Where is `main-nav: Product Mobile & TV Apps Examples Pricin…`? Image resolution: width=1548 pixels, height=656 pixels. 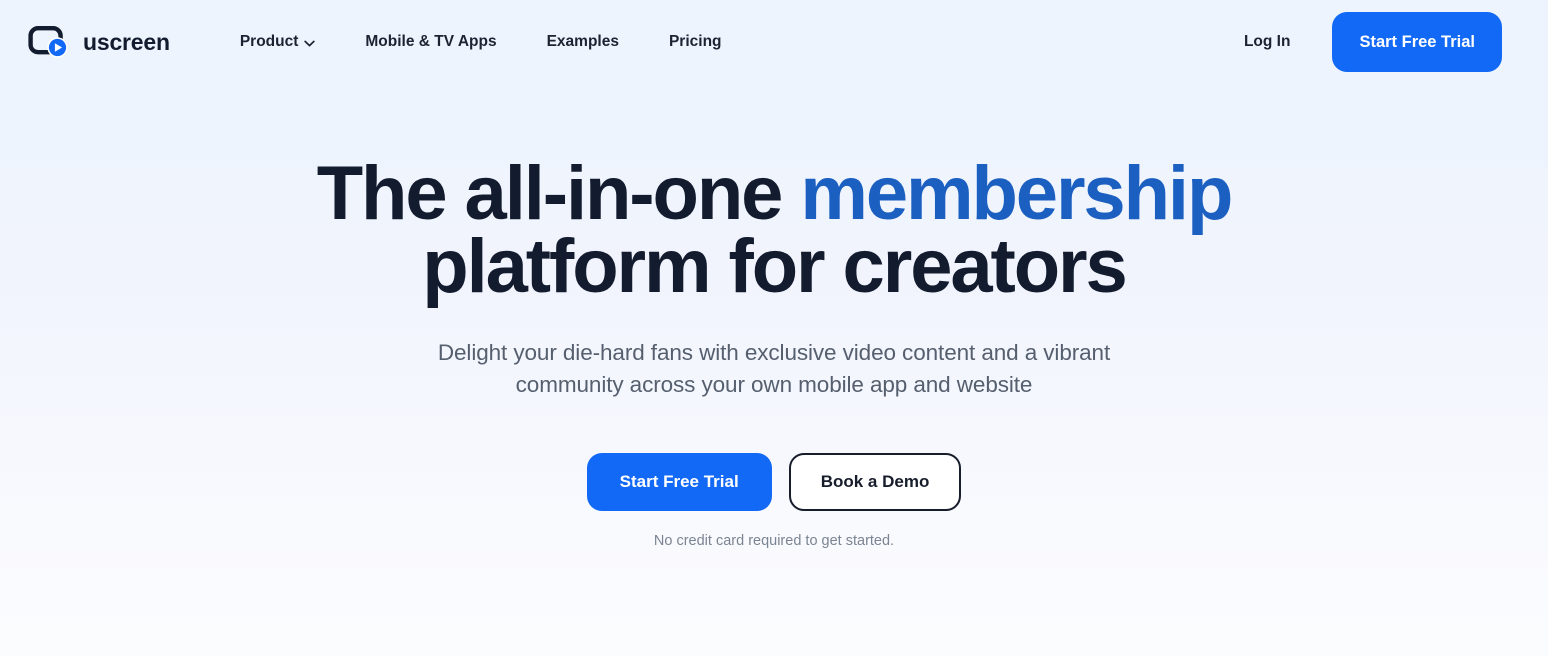
main-nav: Product Mobile & TV Apps Examples Pricin… is located at coordinates (484, 42).